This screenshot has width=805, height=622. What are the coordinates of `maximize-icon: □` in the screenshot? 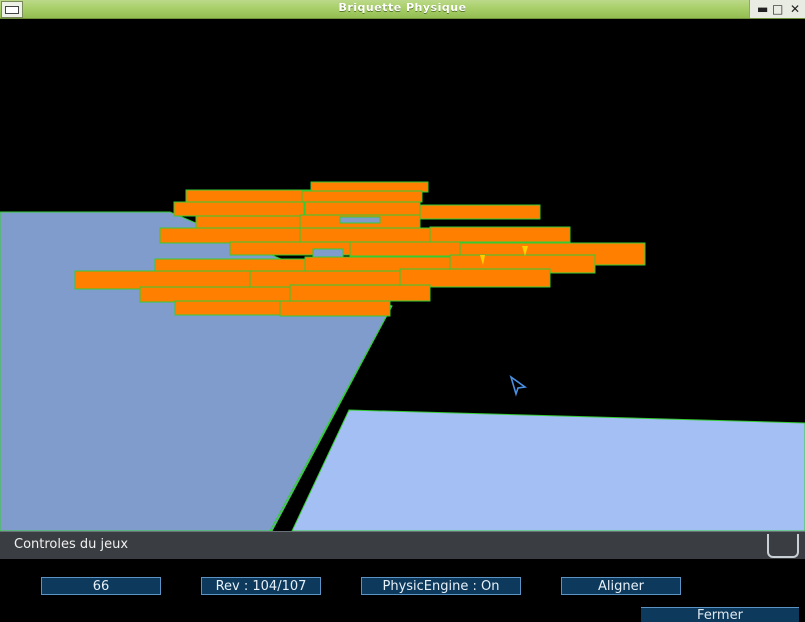 It's located at (777, 9).